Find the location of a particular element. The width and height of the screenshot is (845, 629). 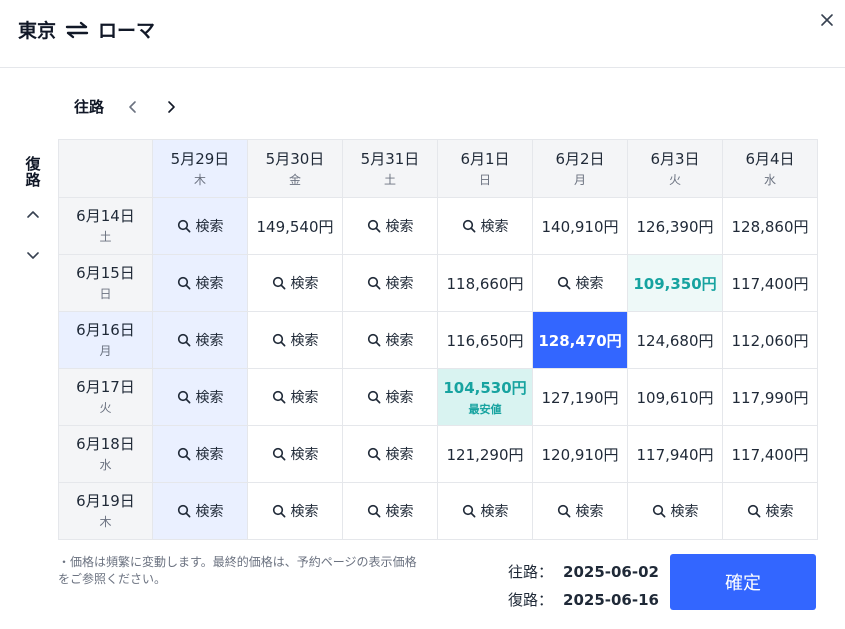

outbound-date-header: 5月31日土 is located at coordinates (390, 168).